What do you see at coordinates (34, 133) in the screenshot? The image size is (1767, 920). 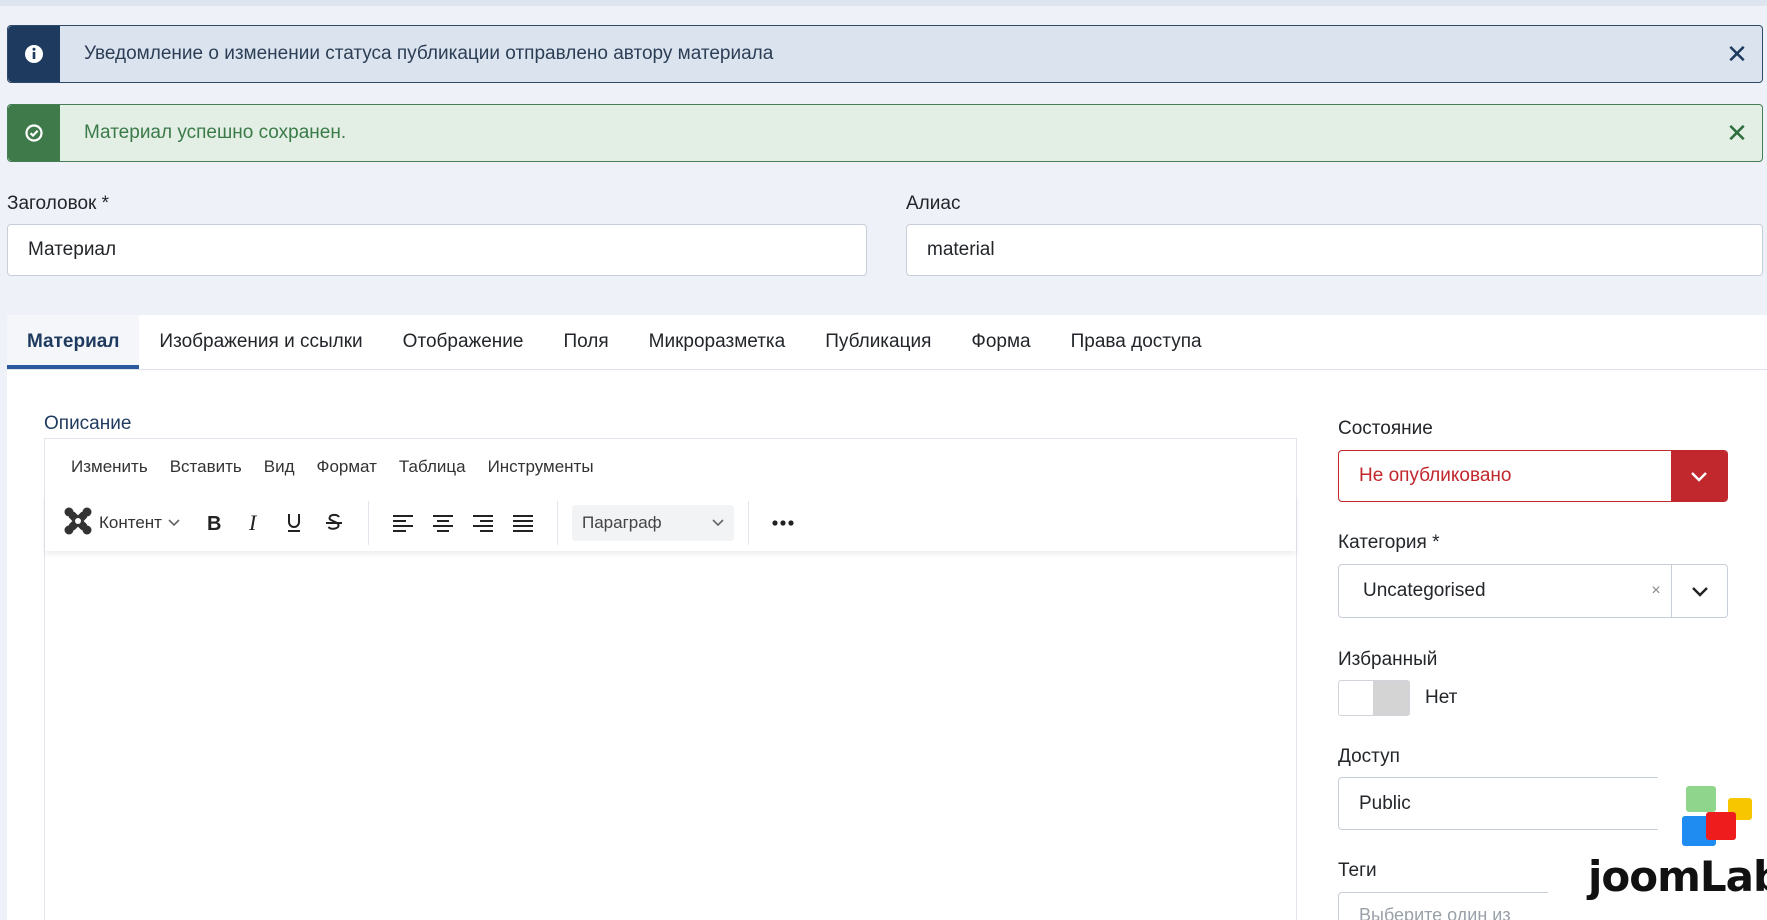 I see `check-circle-icon` at bounding box center [34, 133].